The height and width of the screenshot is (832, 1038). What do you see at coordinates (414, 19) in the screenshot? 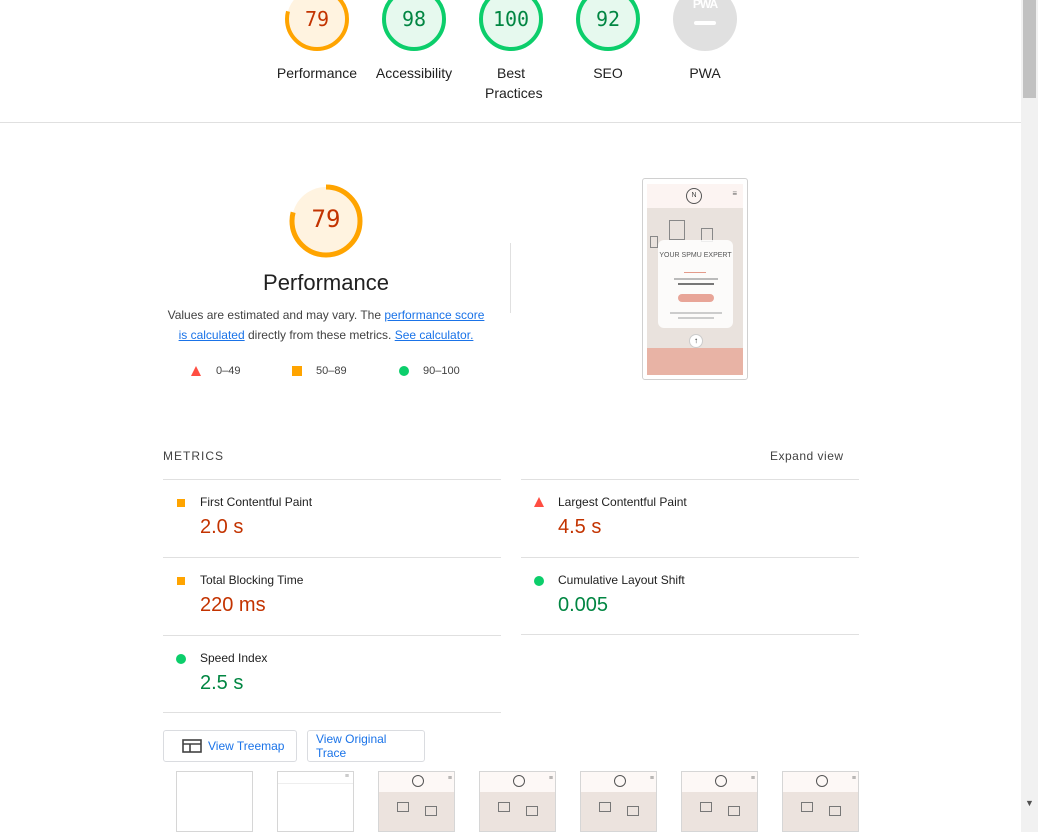
I see `gauge-score: 98` at bounding box center [414, 19].